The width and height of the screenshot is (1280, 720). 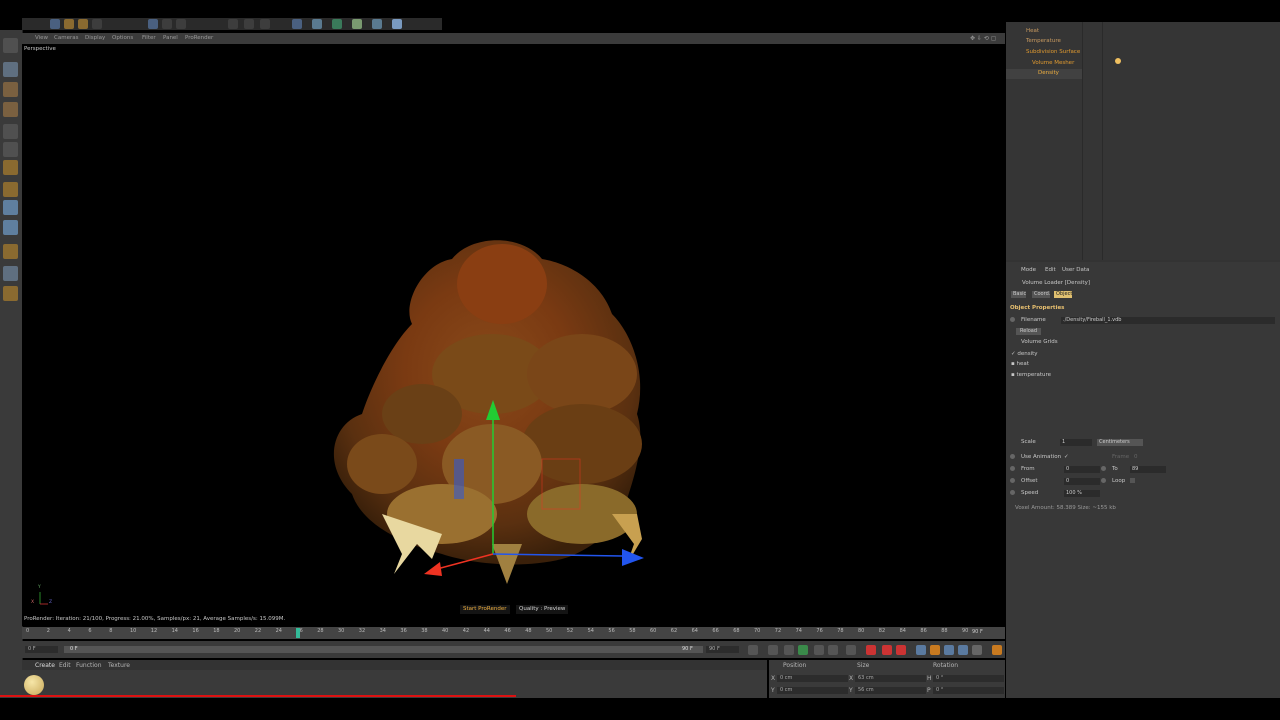 What do you see at coordinates (1075, 270) in the screenshot?
I see `attr-menu-userdata: User Data` at bounding box center [1075, 270].